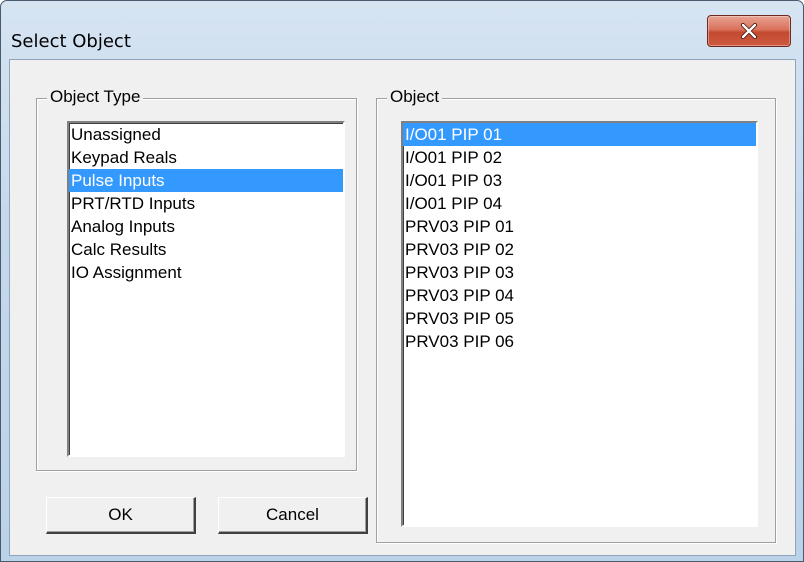  I want to click on window-title: Select Object, so click(71, 41).